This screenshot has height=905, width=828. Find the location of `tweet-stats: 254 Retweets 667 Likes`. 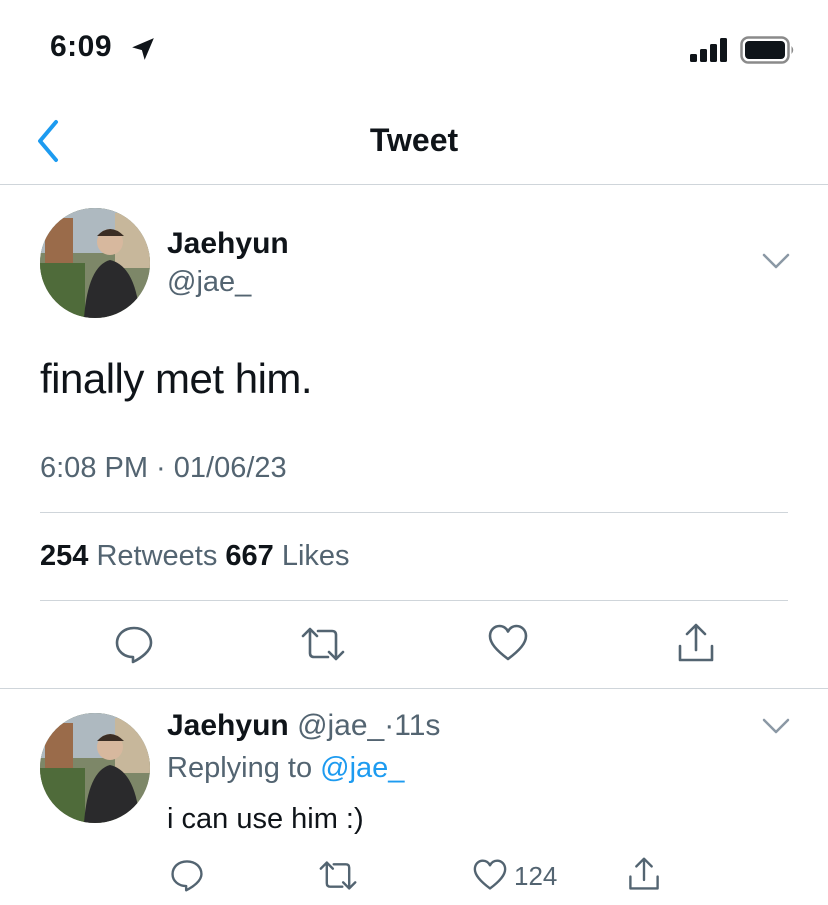

tweet-stats: 254 Retweets 667 Likes is located at coordinates (195, 556).